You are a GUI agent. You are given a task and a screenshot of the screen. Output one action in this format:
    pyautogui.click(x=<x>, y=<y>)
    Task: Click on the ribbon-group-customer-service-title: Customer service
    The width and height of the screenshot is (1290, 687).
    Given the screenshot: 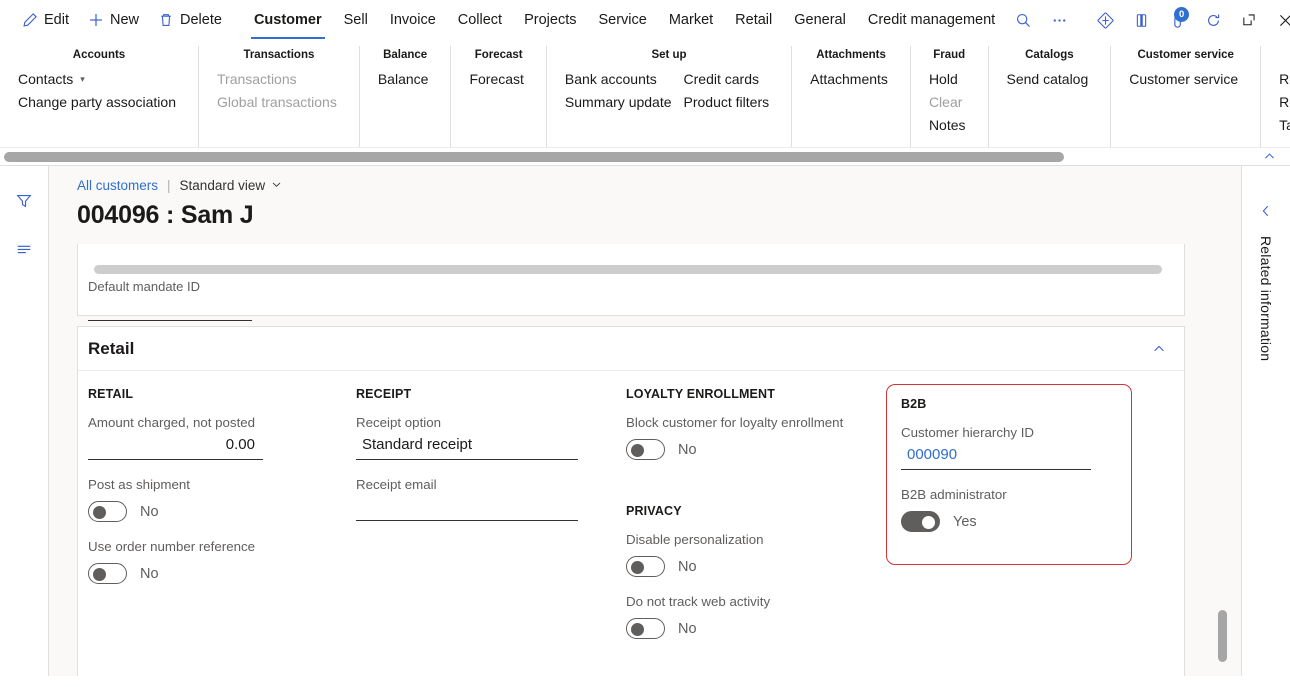 What is the action you would take?
    pyautogui.click(x=1185, y=55)
    